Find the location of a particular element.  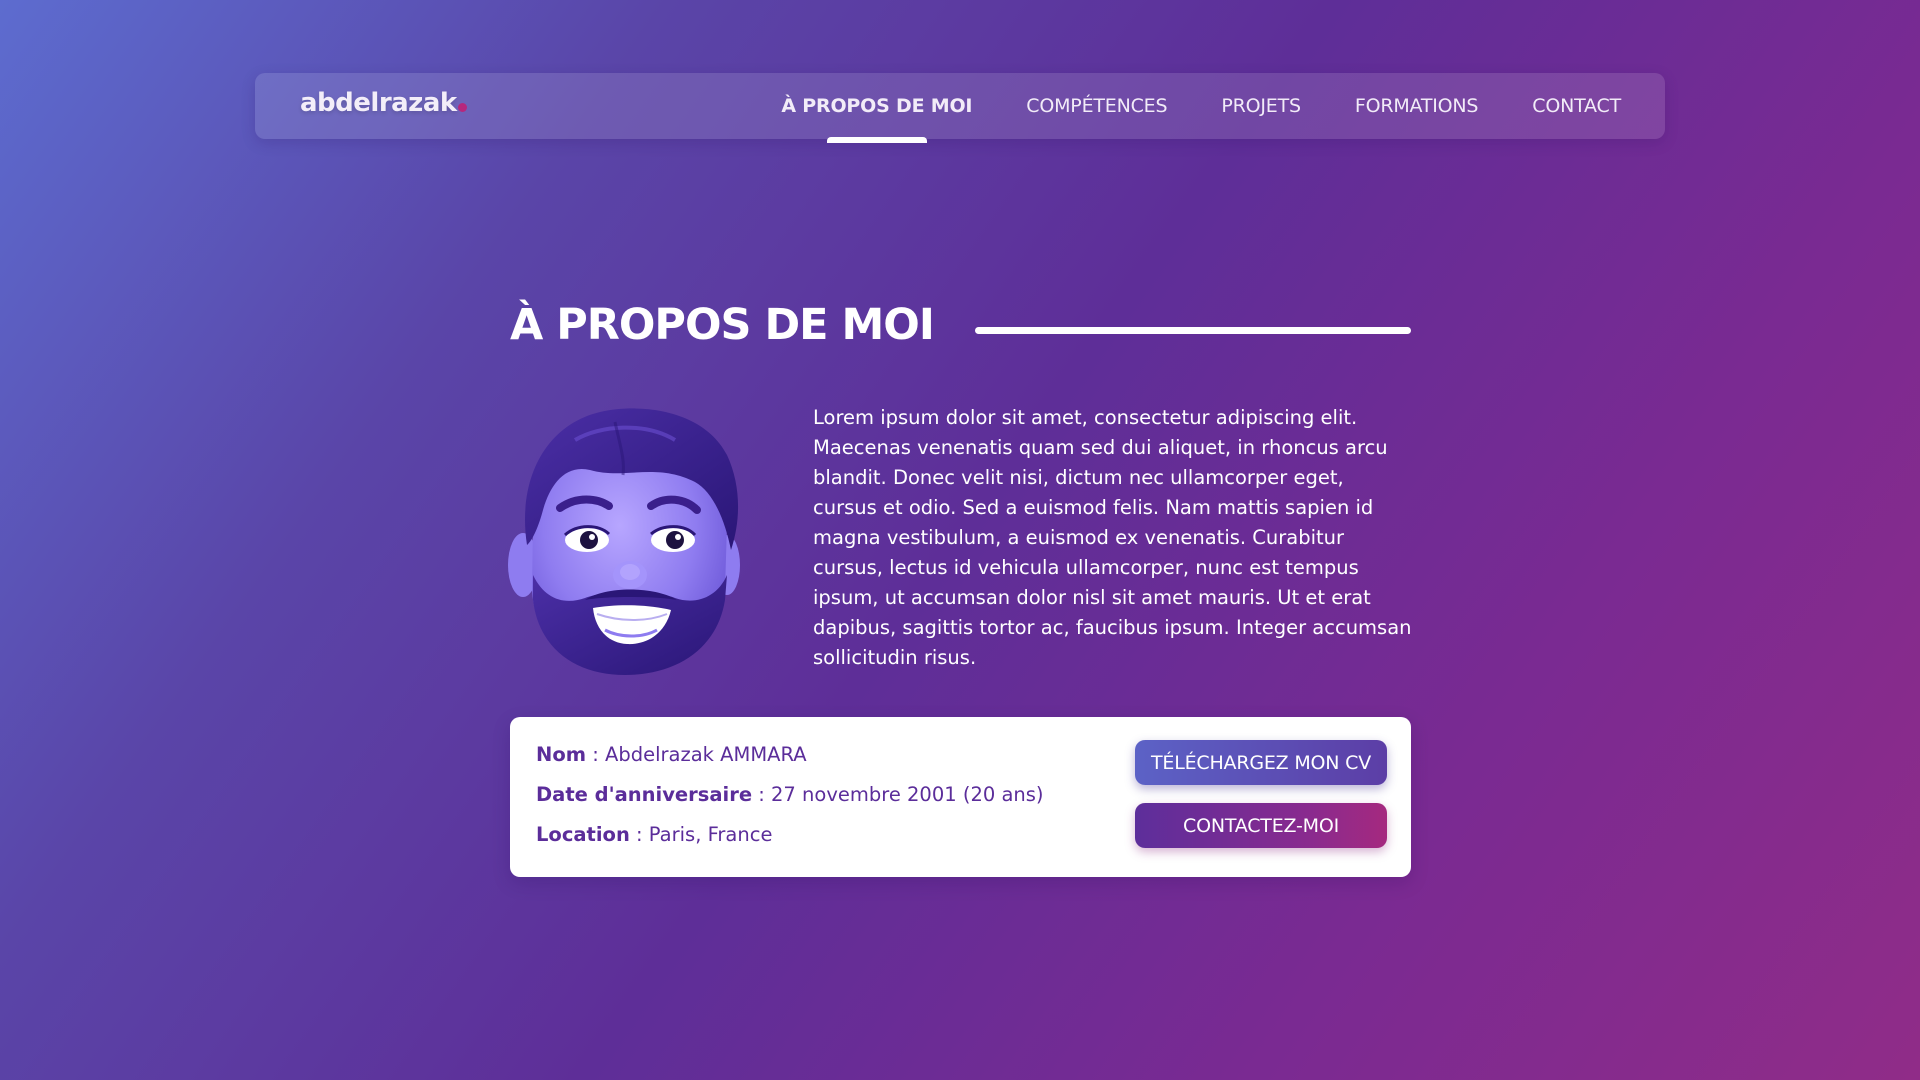

title-divider is located at coordinates (1193, 330).